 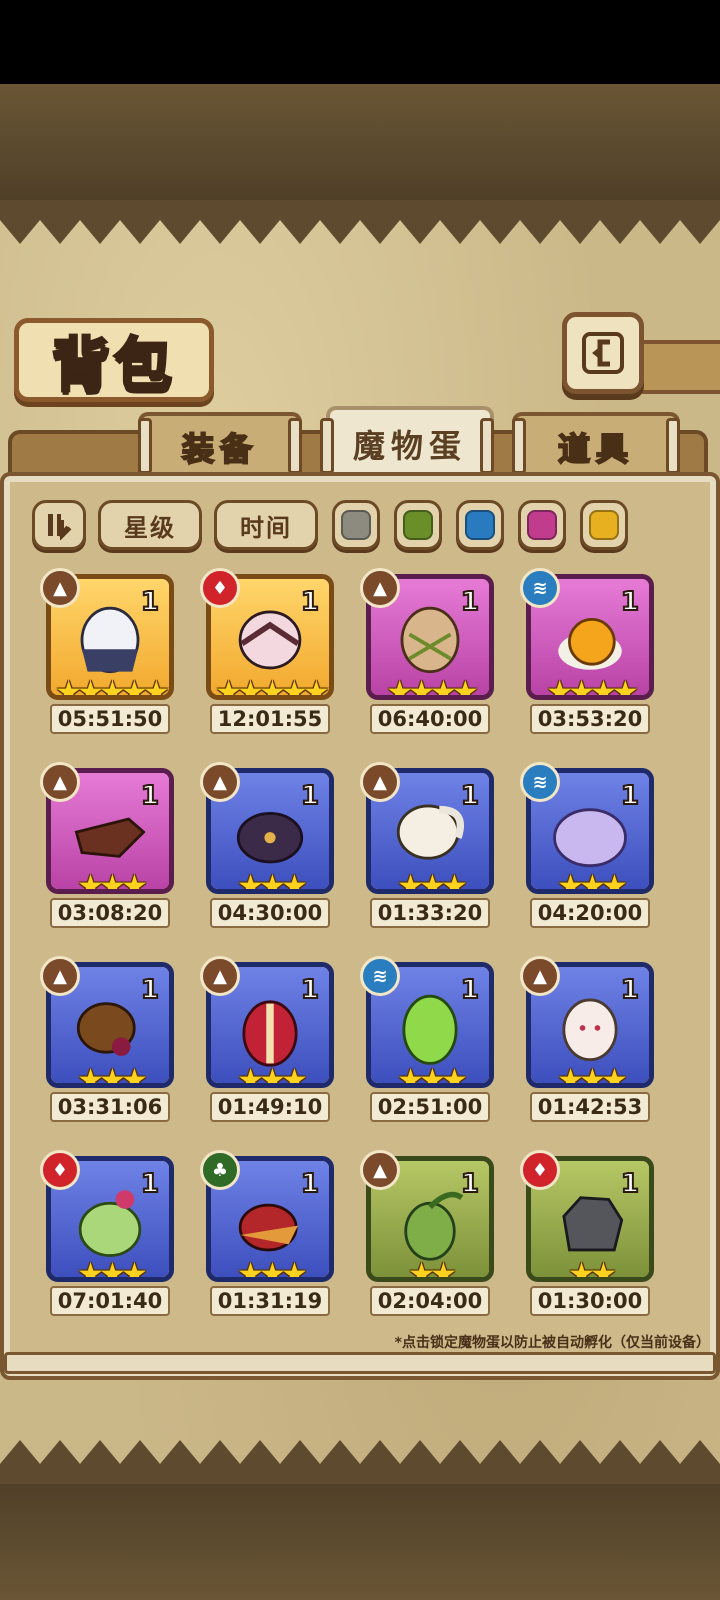 I want to click on tab-equipment: 装备, so click(x=220, y=445).